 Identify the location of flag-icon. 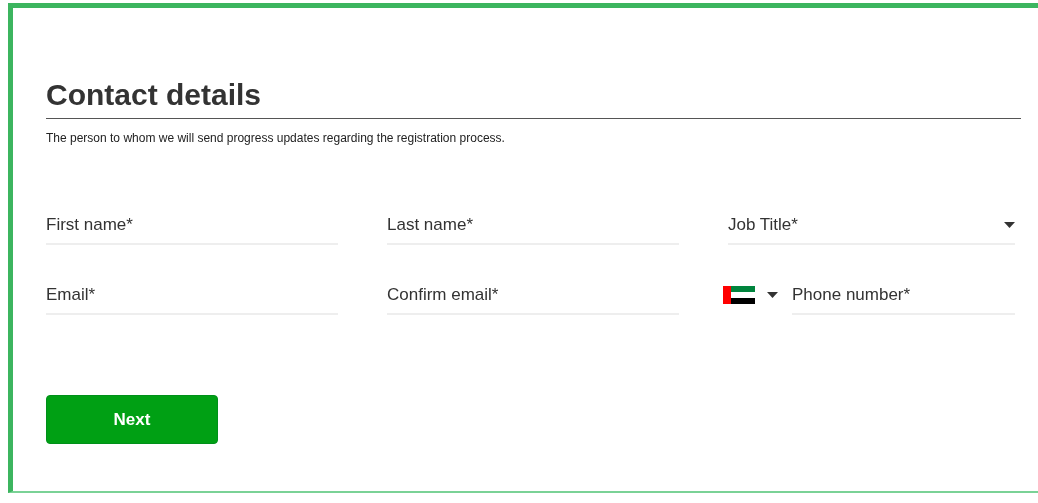
(739, 295).